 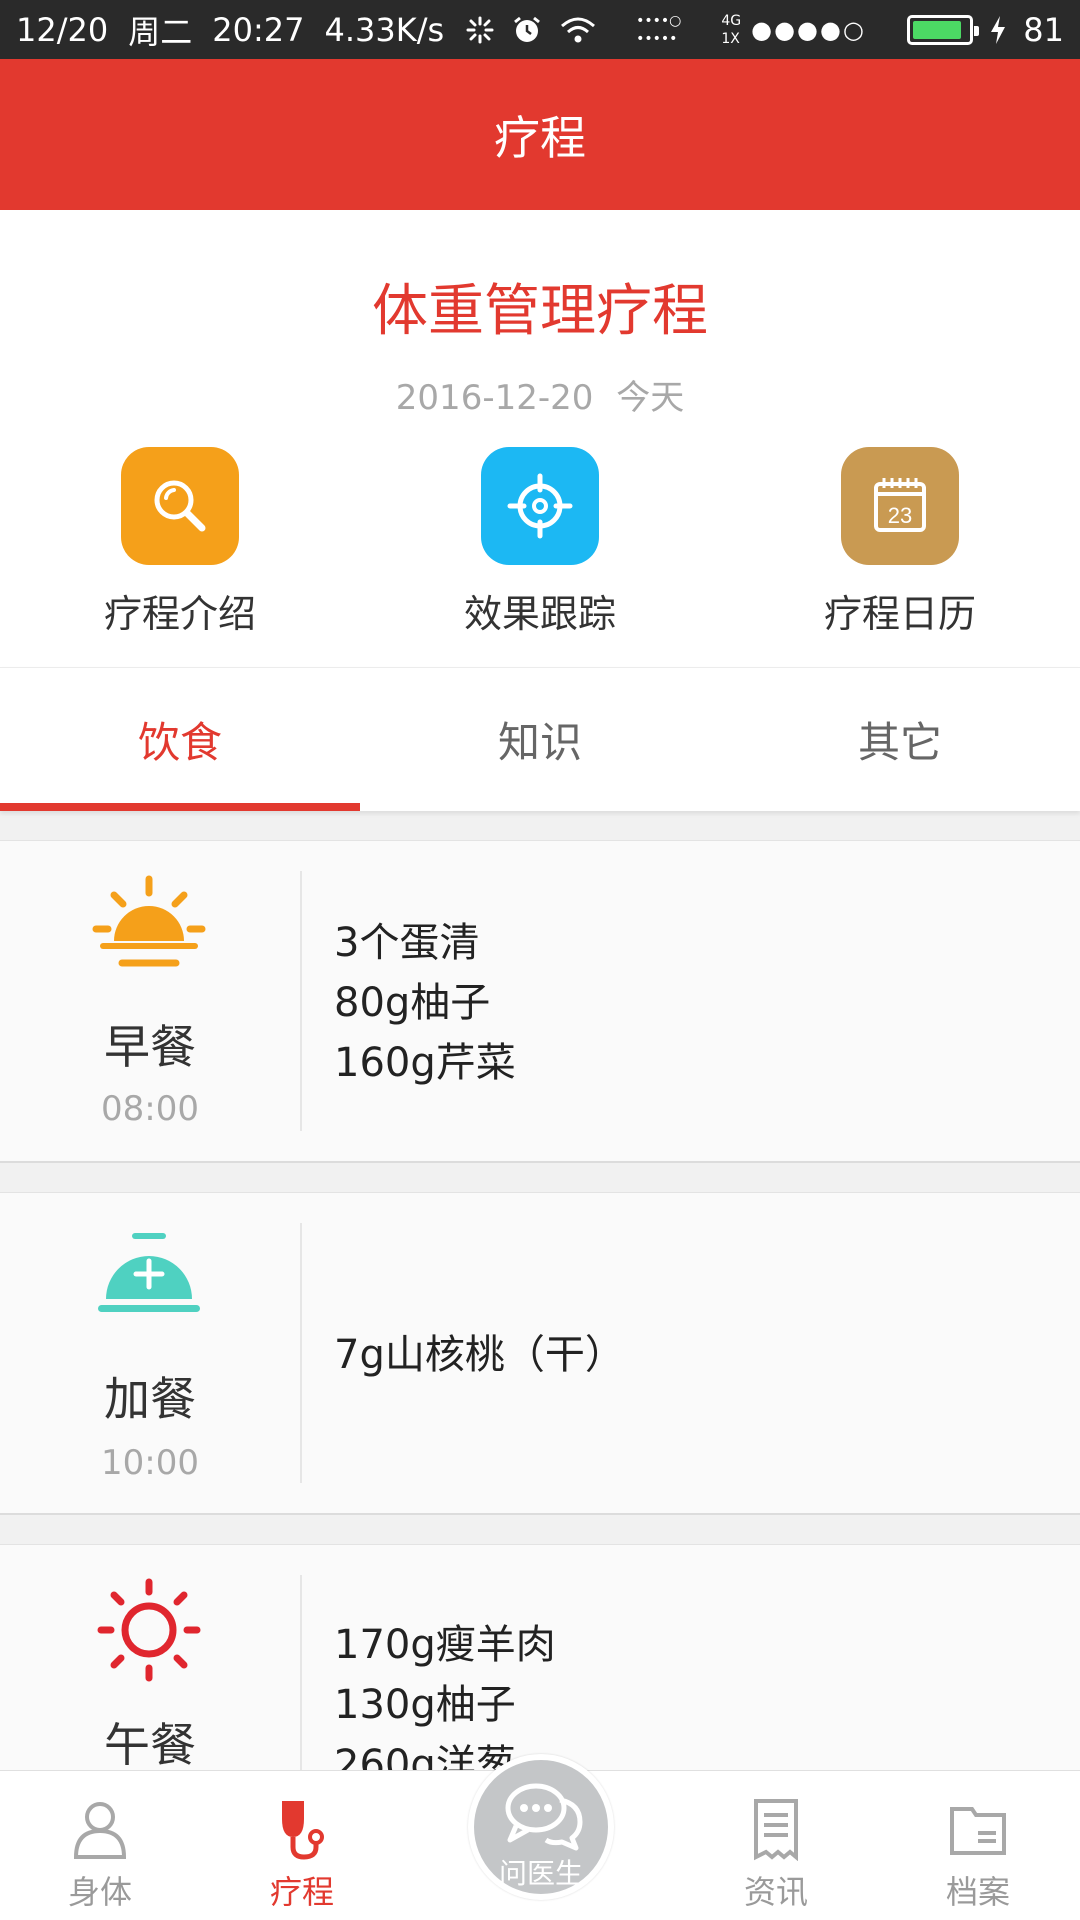 I want to click on app-bar: 疗程, so click(x=540, y=134).